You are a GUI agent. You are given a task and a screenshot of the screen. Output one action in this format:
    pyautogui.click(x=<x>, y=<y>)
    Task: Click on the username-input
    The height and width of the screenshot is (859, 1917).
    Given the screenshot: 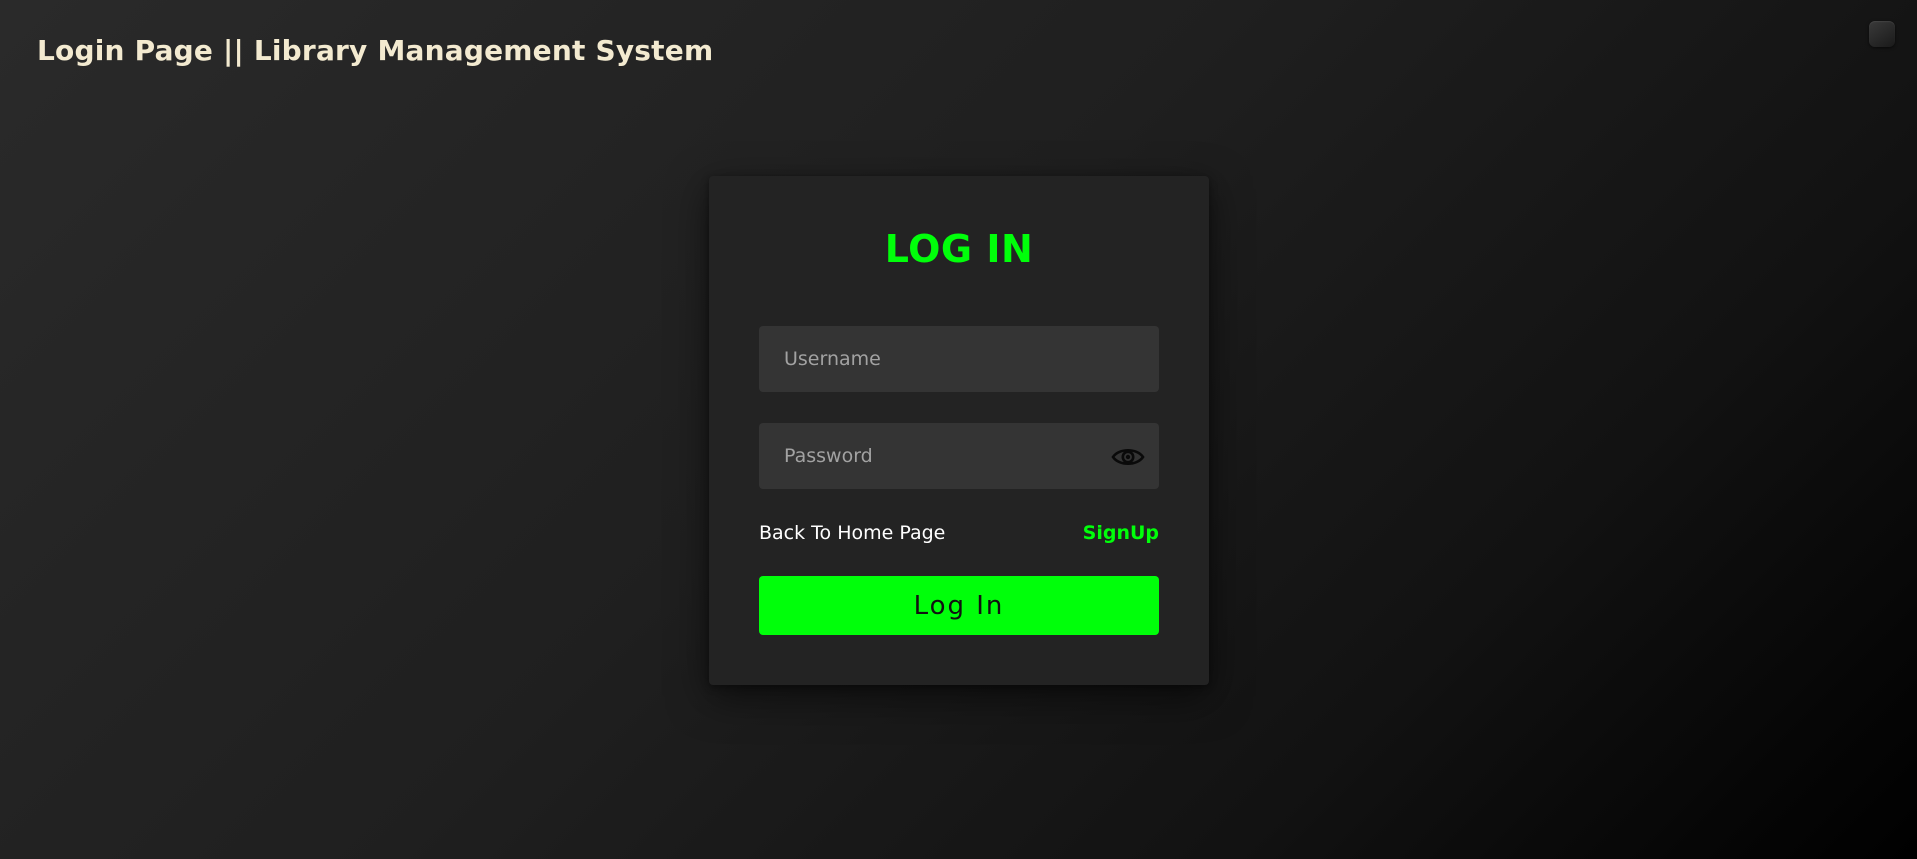 What is the action you would take?
    pyautogui.click(x=959, y=359)
    